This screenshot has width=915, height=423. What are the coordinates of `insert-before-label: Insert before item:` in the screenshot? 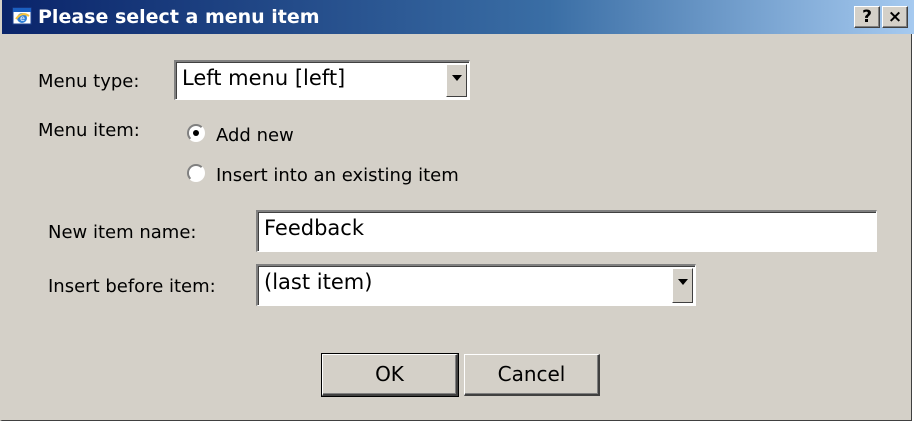 It's located at (132, 286).